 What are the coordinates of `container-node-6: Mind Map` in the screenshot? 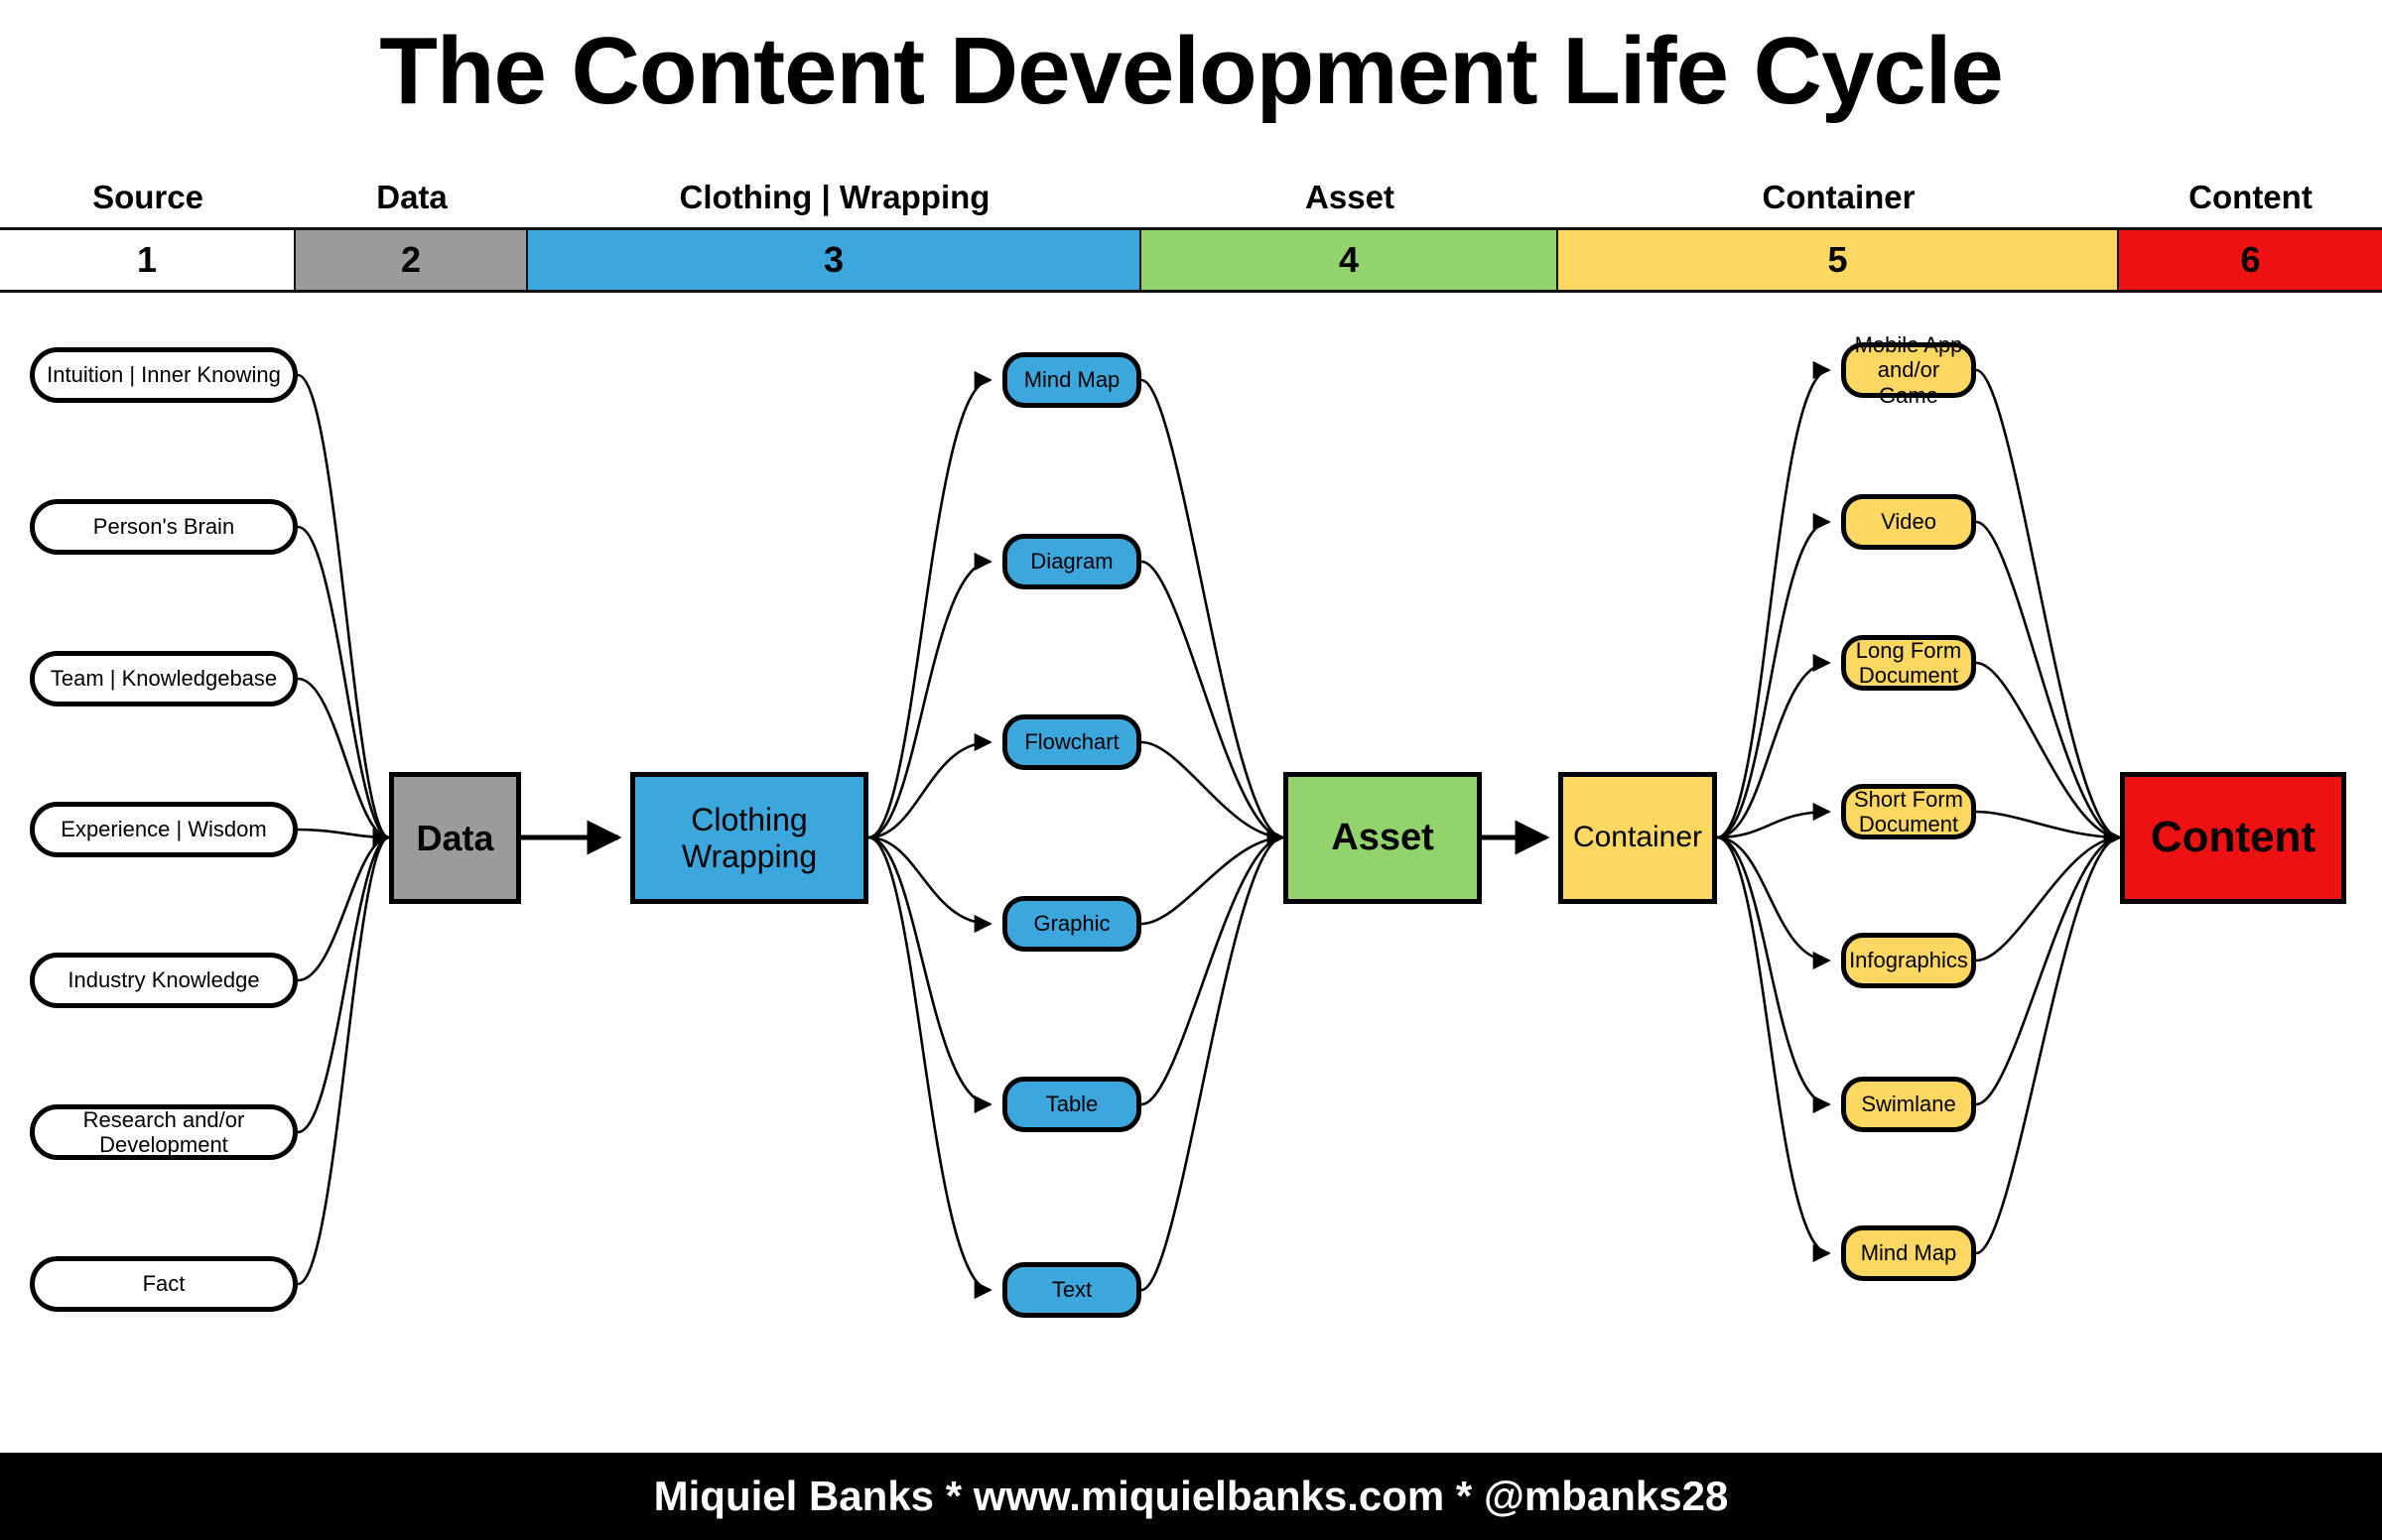 It's located at (1909, 1253).